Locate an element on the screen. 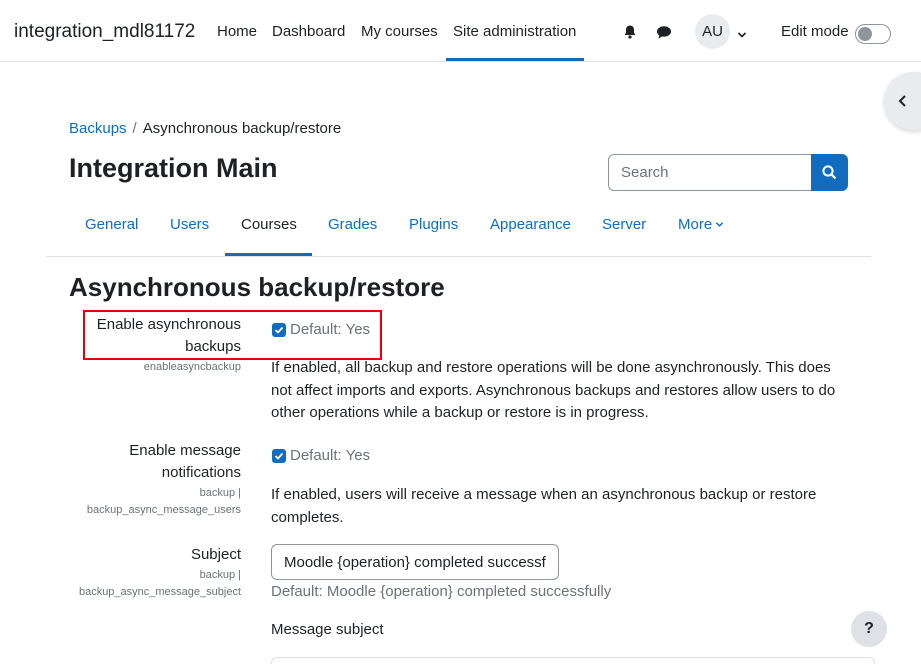 This screenshot has height=664, width=921. breadcrumb: Backups / Asynchronous backup/restore is located at coordinates (205, 128).